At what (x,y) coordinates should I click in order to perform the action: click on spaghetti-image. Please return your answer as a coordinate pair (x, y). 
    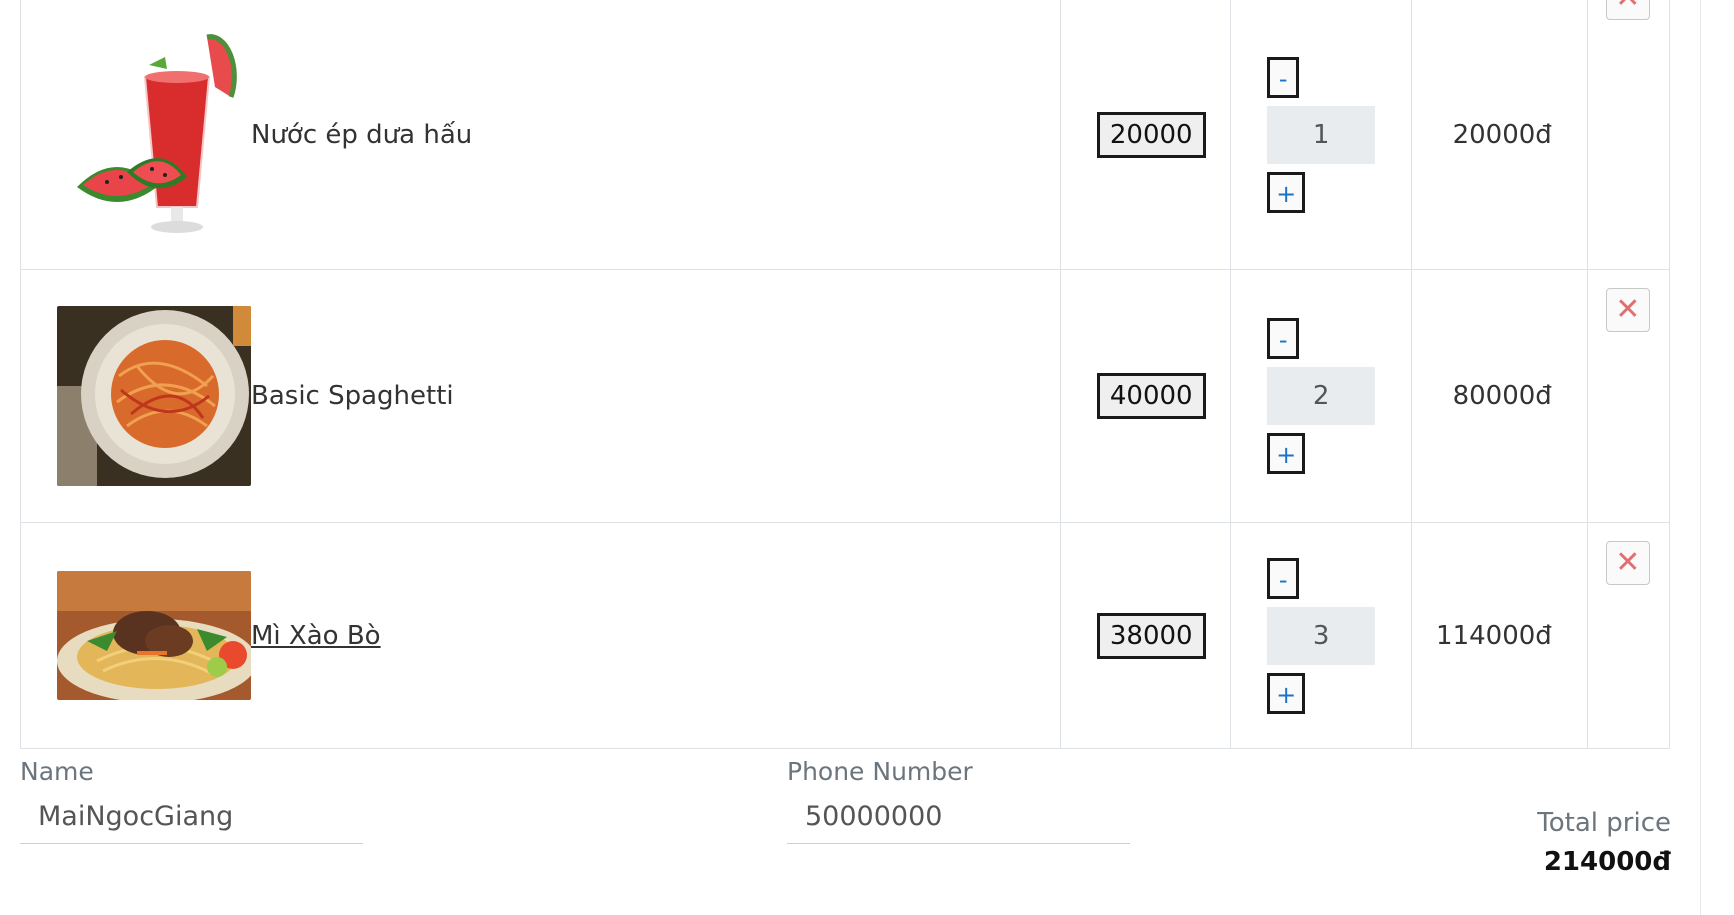
    Looking at the image, I should click on (154, 396).